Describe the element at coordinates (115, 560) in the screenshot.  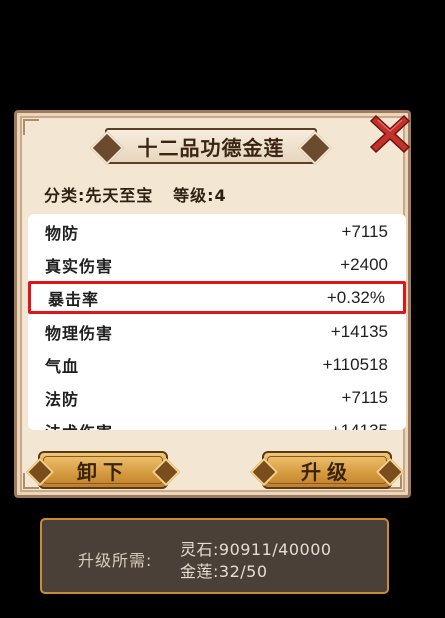
I see `requirements-label: 升级所需:` at that location.